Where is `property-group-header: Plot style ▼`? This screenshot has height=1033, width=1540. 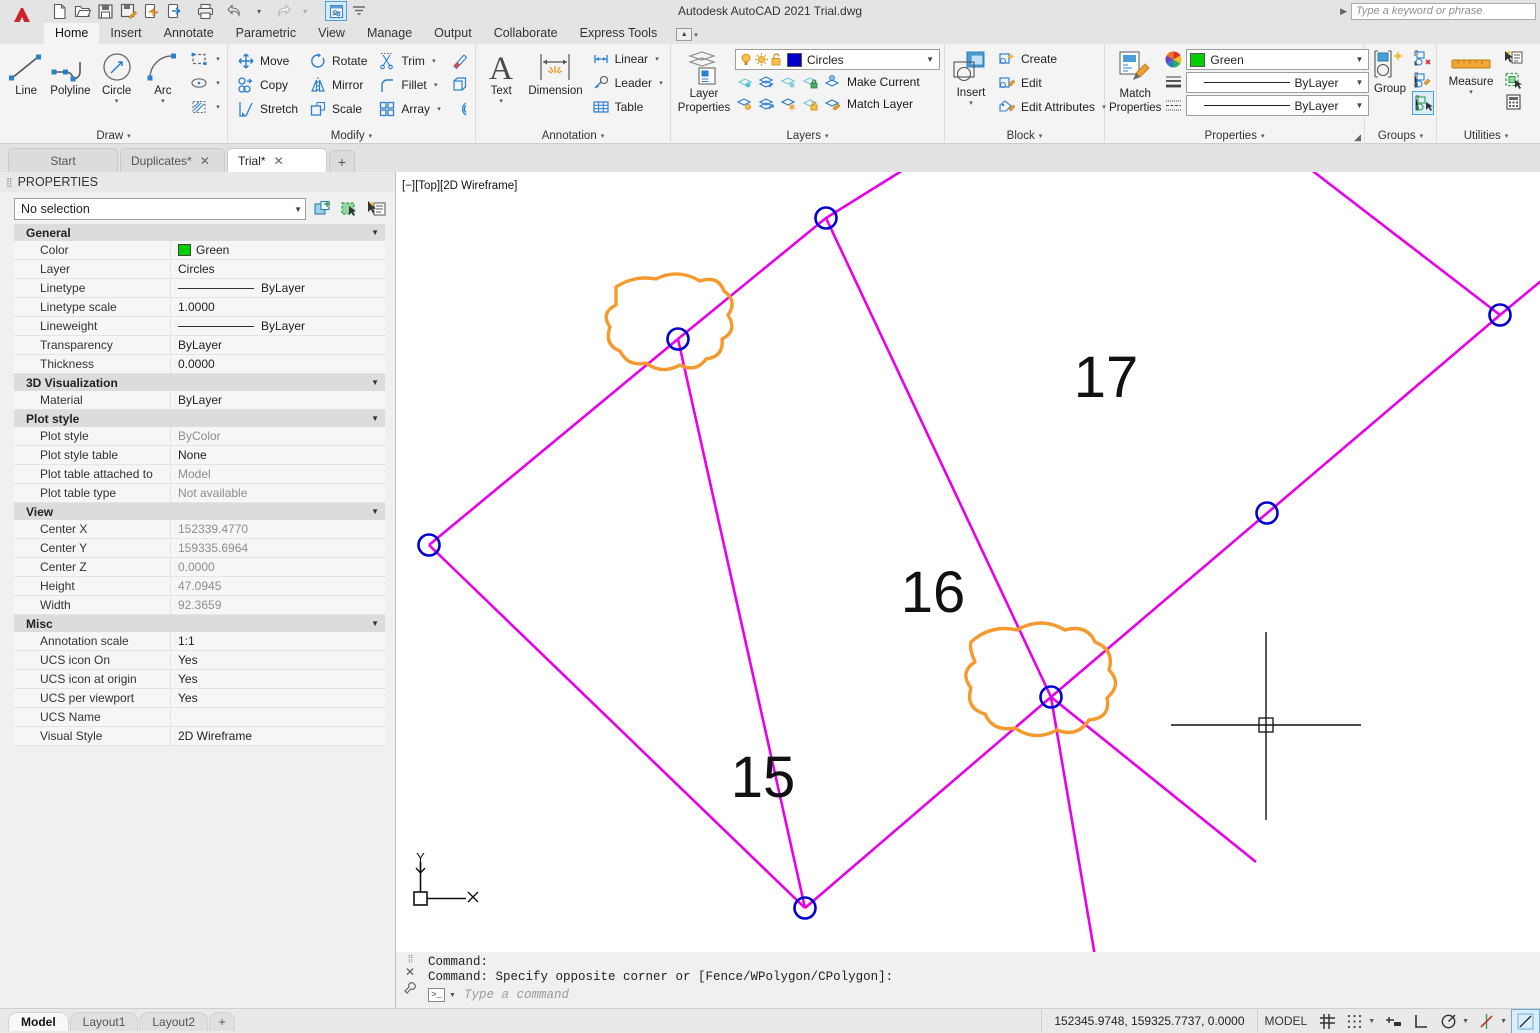
property-group-header: Plot style ▼ is located at coordinates (199, 418).